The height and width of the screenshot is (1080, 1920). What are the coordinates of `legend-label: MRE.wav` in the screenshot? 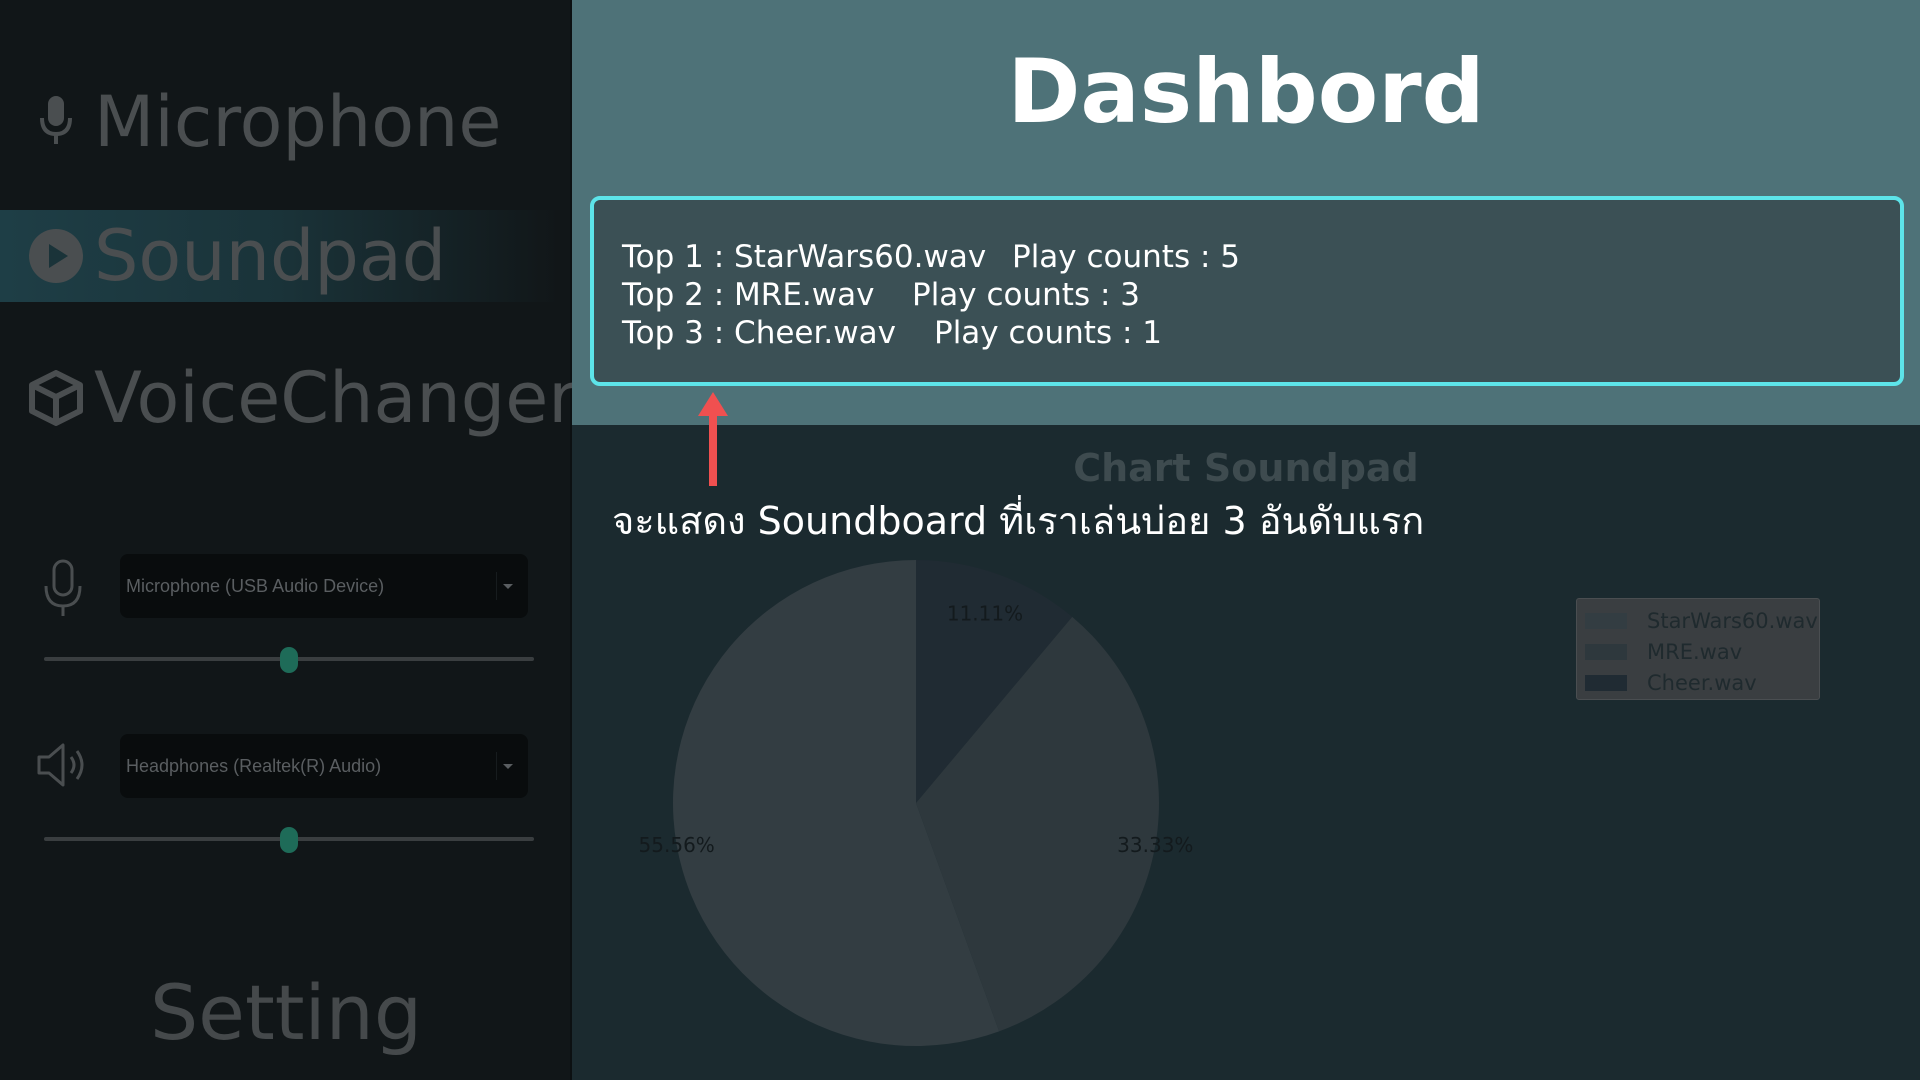 It's located at (1695, 651).